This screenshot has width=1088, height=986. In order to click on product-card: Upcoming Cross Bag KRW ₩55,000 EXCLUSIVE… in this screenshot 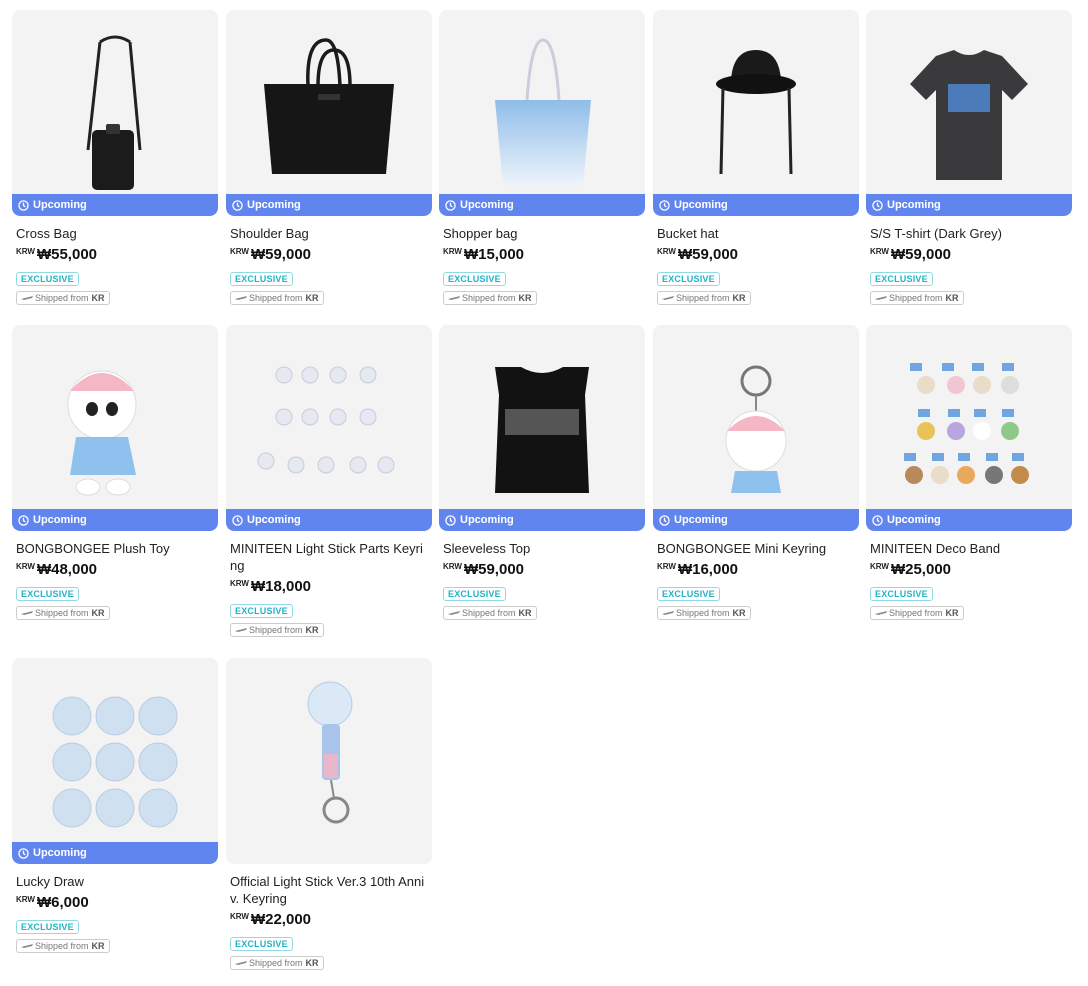, I will do `click(115, 157)`.